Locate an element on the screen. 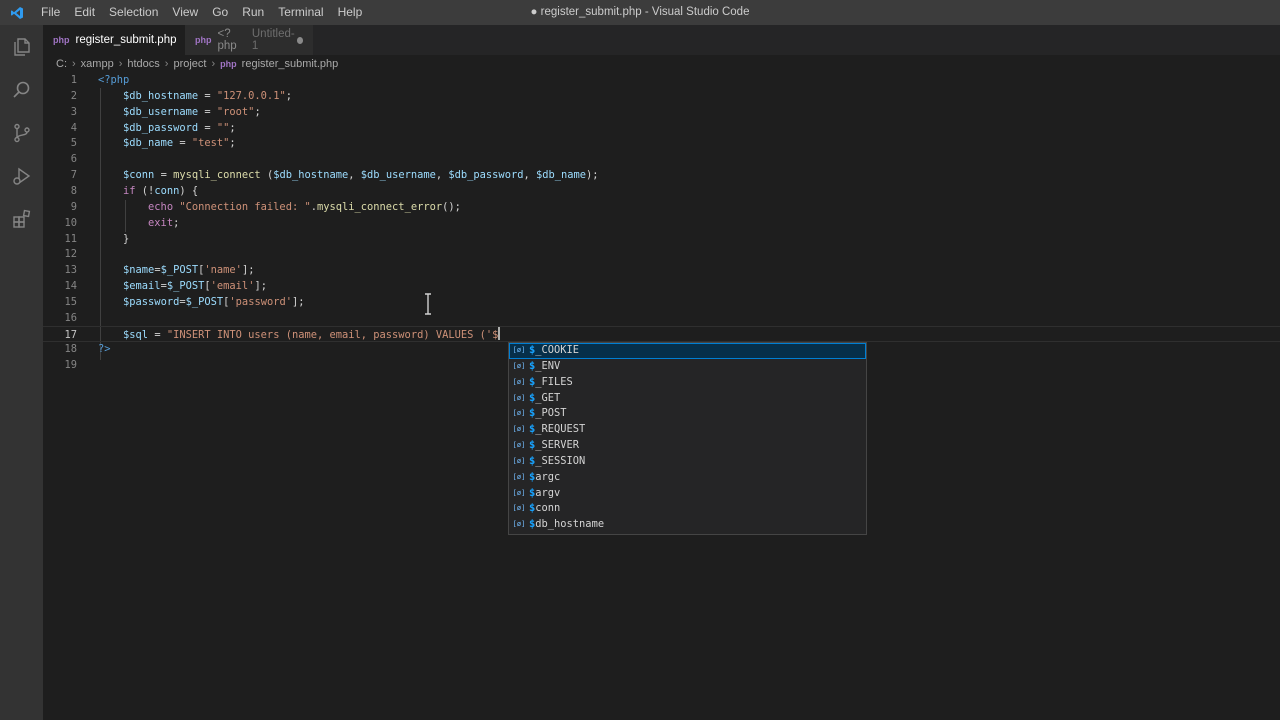  code-line: 10 exit; is located at coordinates (661, 223).